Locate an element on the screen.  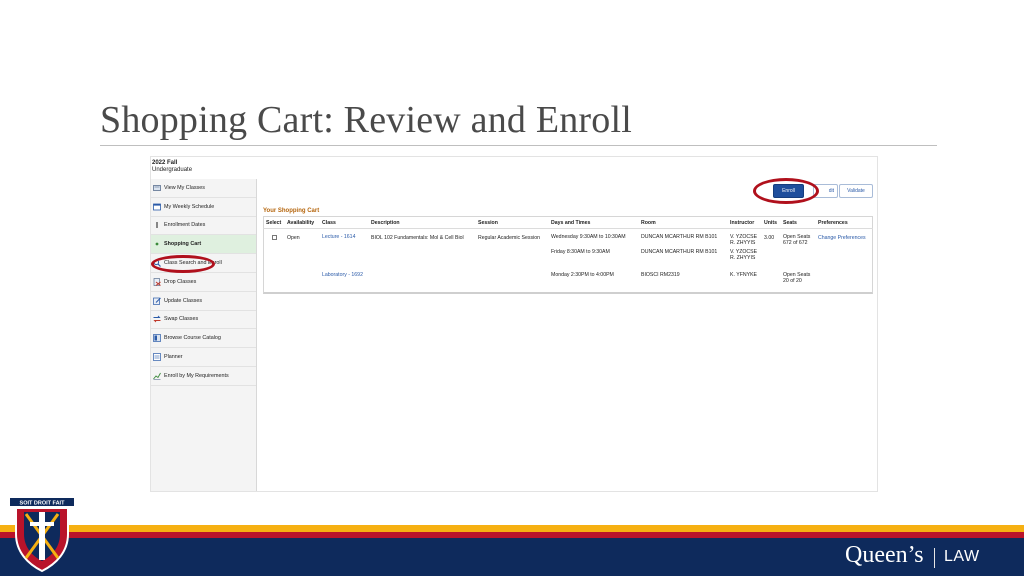
slide-title: Shopping Cart: Review and Enroll is located at coordinates (366, 120).